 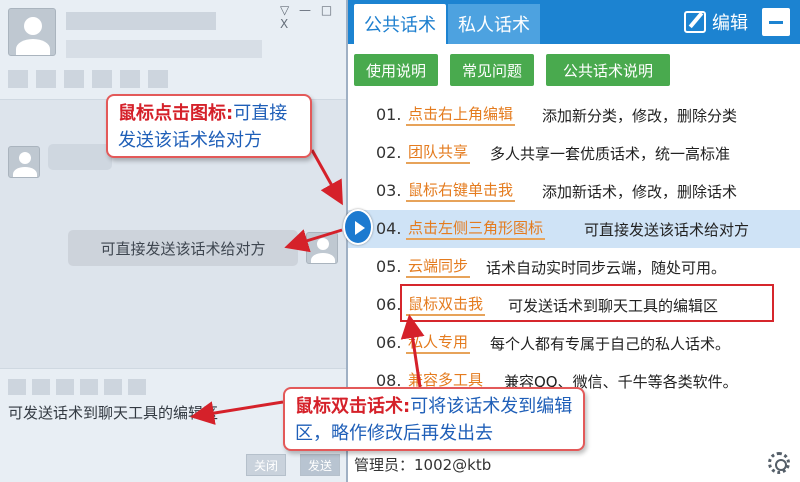 I want to click on list-item: 02. 团队共享 多人共享一套优质话术，统一高标准, so click(x=574, y=153).